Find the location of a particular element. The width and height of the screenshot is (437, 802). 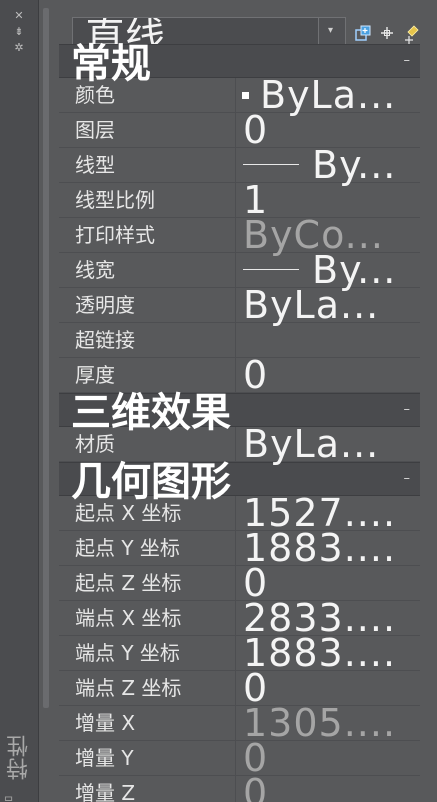

palette-title: 特性 is located at coordinates (19, 757).